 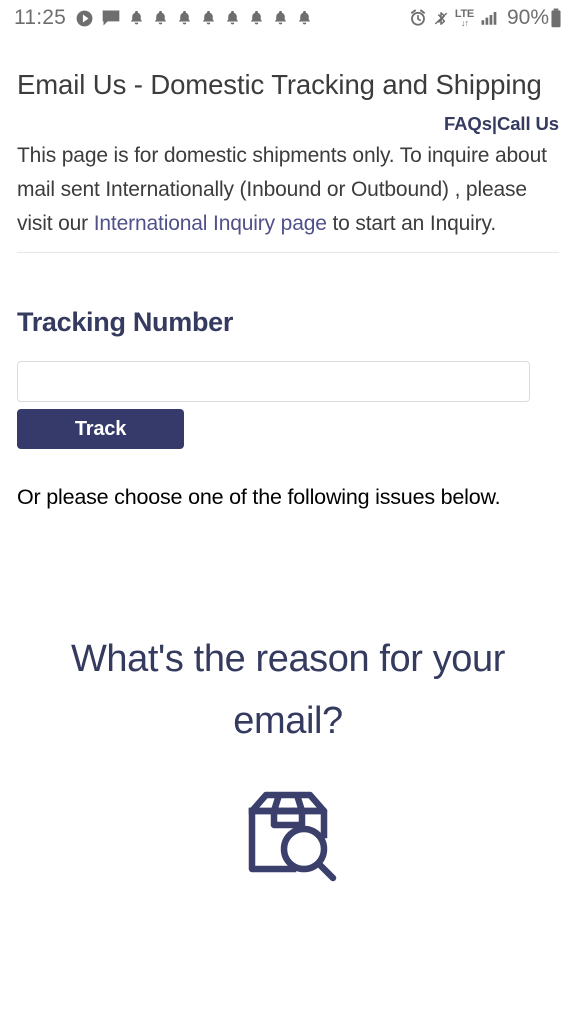 I want to click on status-bar-clock: 11:25, so click(x=40, y=17).